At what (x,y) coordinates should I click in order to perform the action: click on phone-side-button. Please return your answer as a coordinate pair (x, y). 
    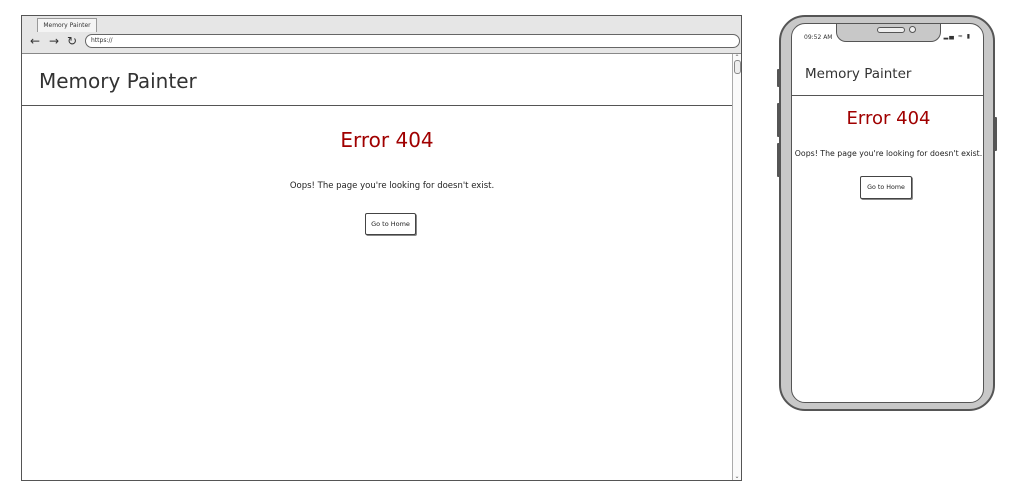
    Looking at the image, I should click on (778, 78).